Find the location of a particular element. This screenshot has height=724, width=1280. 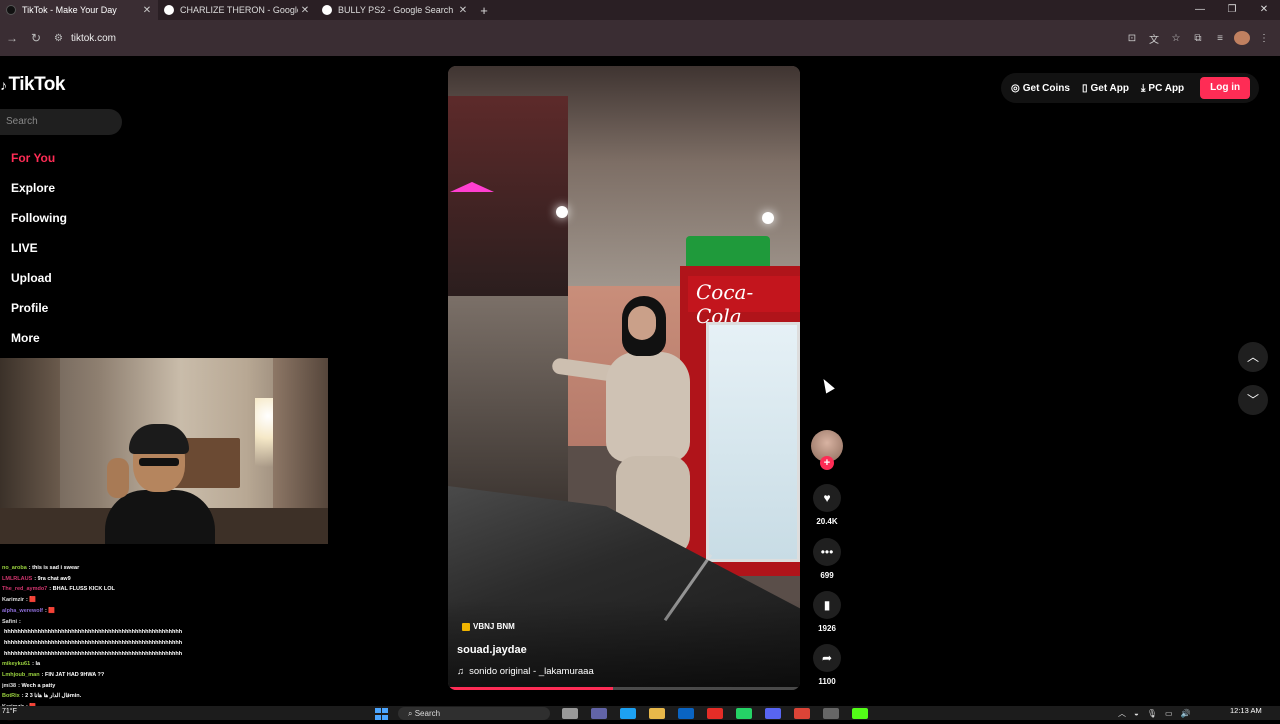

edge-icon is located at coordinates (628, 713).